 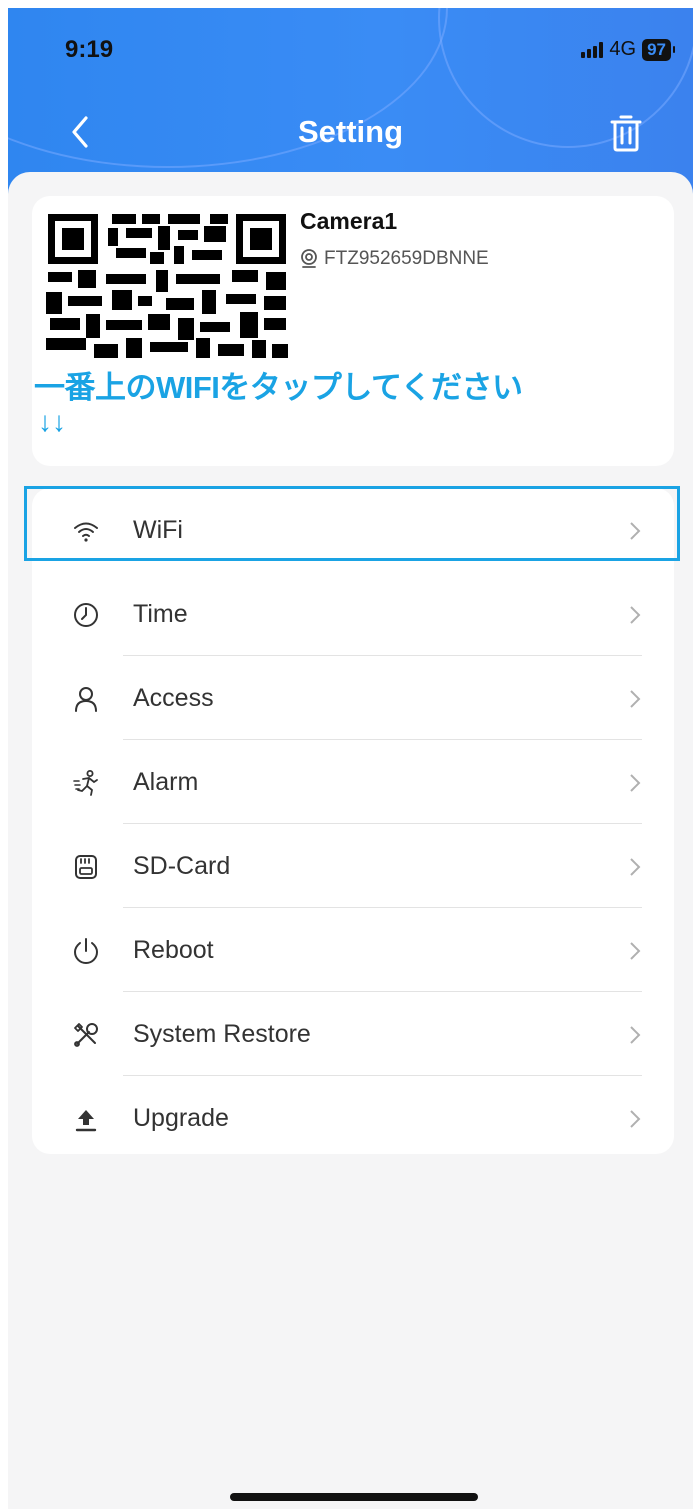 I want to click on camera-id-row: FTZ952659DBNNE, so click(x=394, y=259).